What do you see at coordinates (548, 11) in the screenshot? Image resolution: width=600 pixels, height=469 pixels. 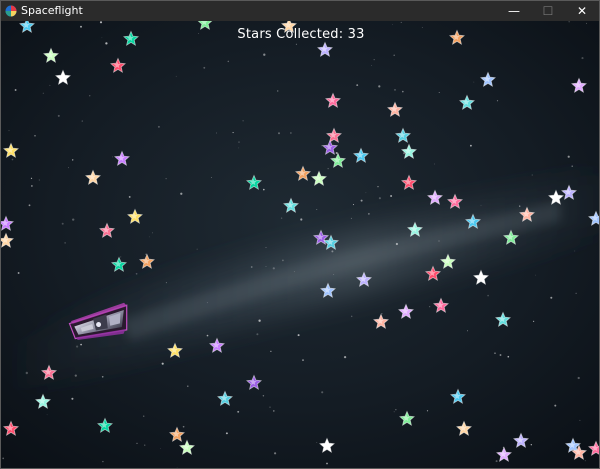 I see `maximize-button: ☐` at bounding box center [548, 11].